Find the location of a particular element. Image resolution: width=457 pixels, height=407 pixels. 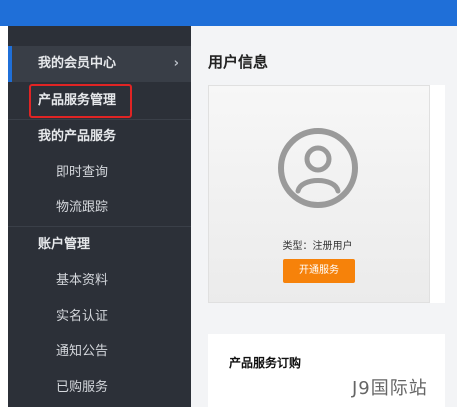

user-type-label: 类型：注册用户 is located at coordinates (317, 246).